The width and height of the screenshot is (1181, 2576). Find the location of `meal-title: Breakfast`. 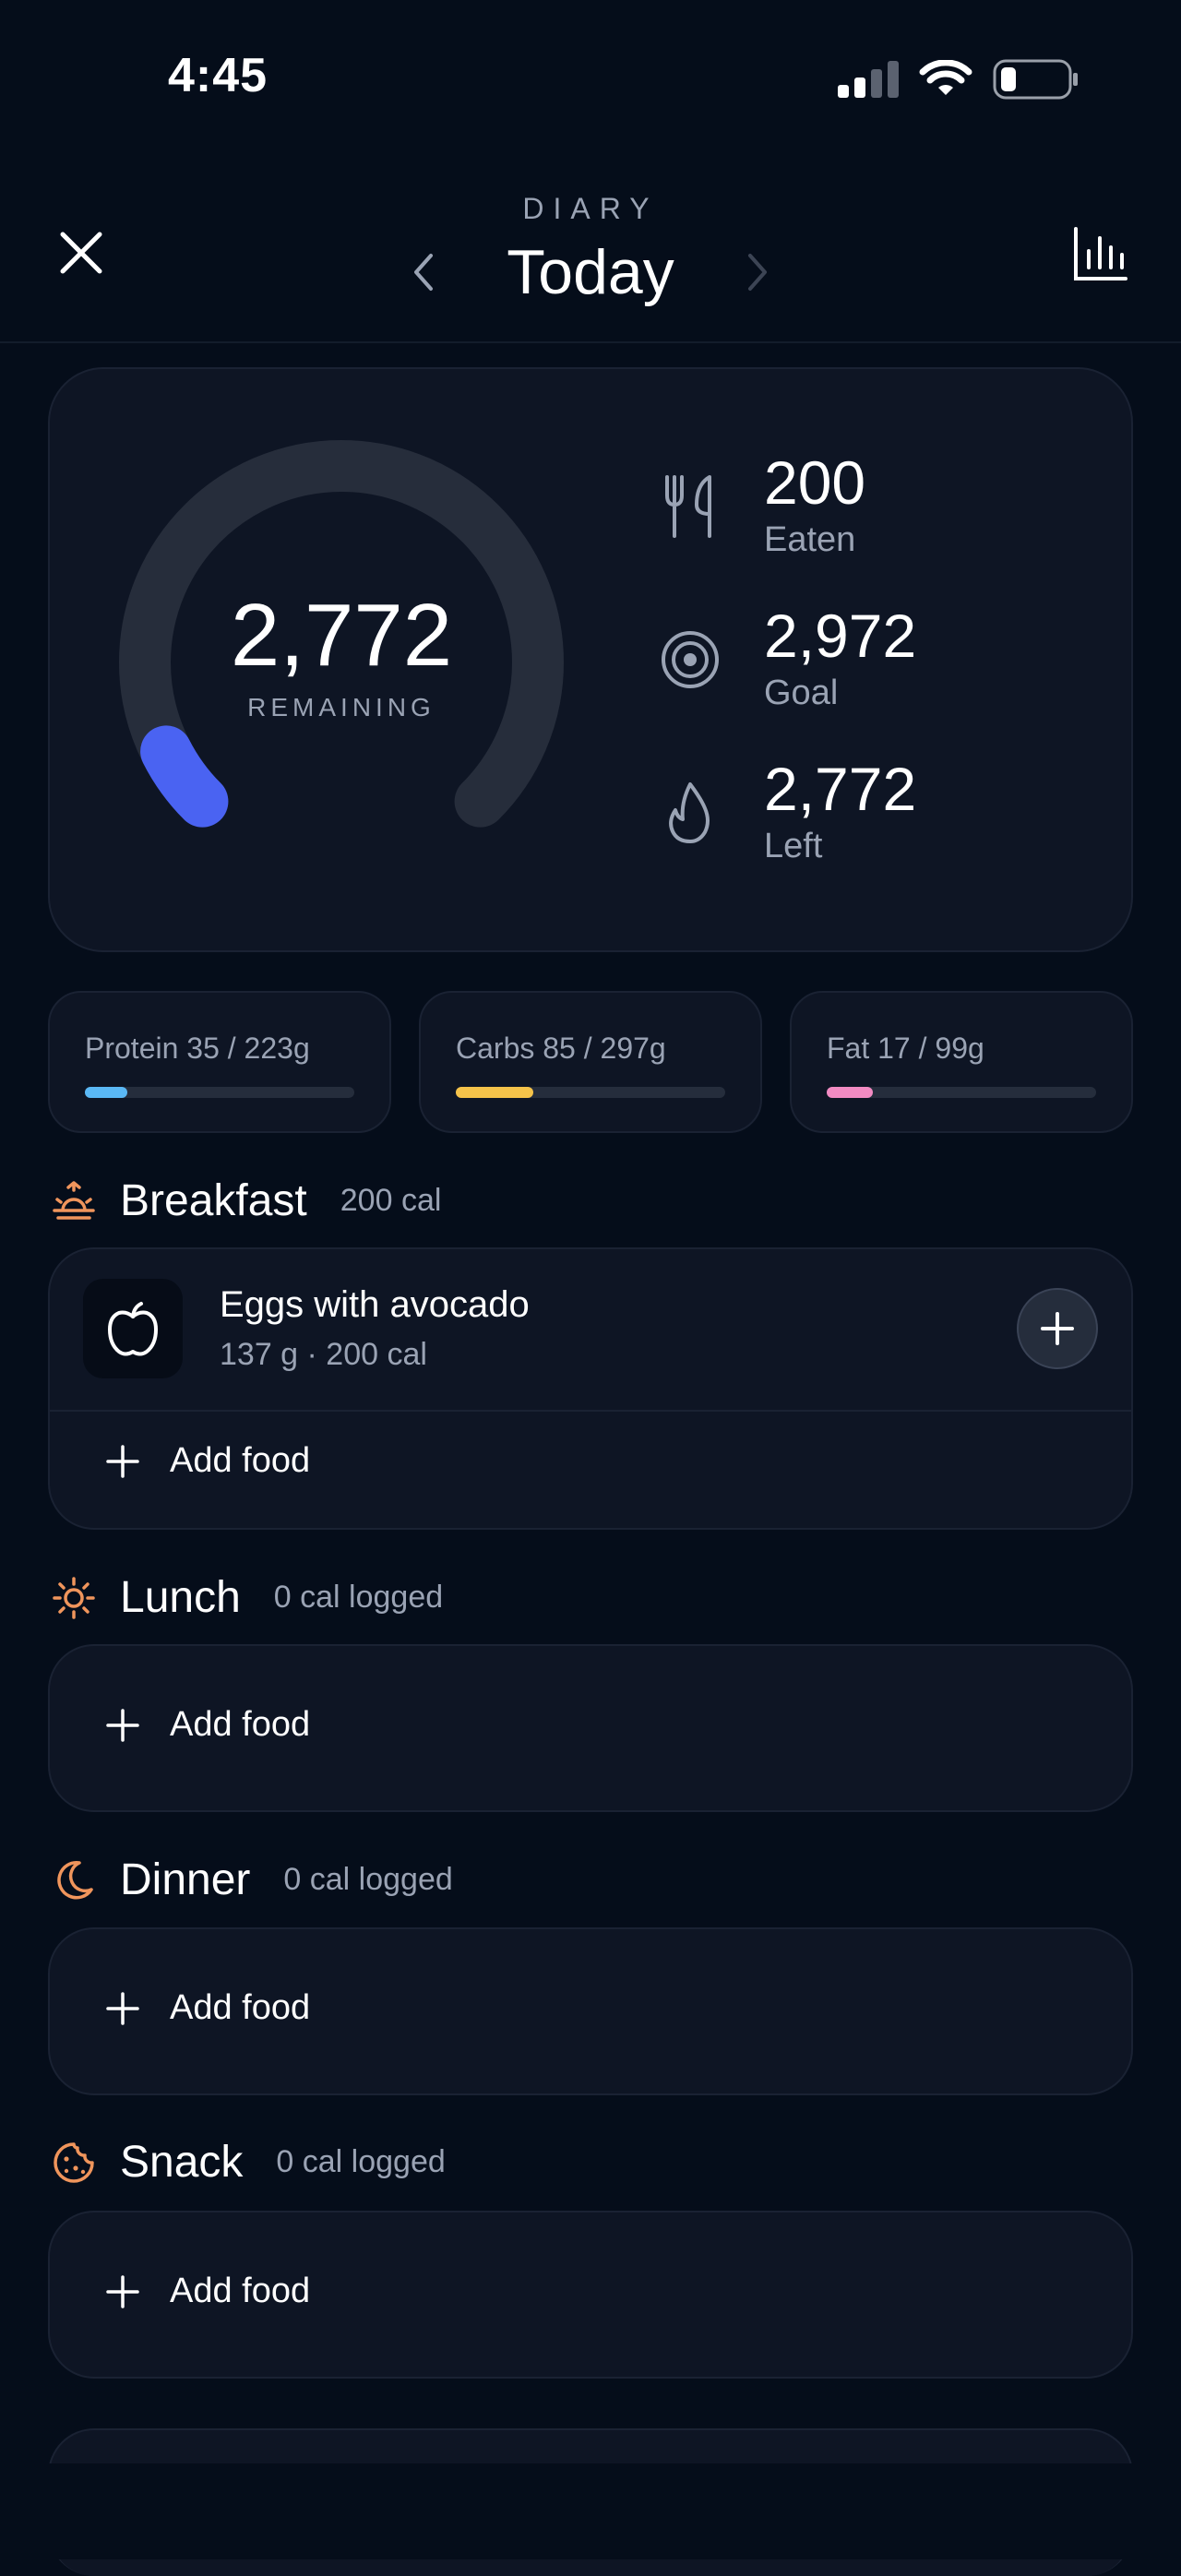

meal-title: Breakfast is located at coordinates (213, 1200).